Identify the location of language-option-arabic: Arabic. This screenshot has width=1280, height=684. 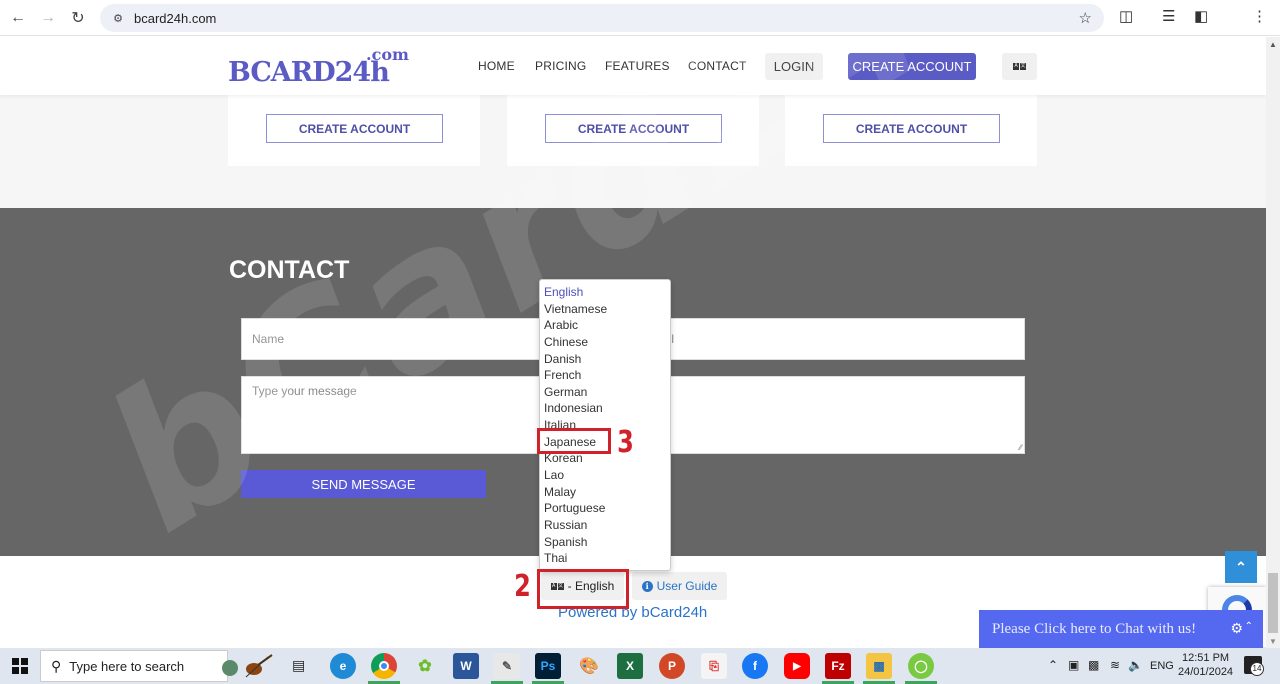
(605, 325).